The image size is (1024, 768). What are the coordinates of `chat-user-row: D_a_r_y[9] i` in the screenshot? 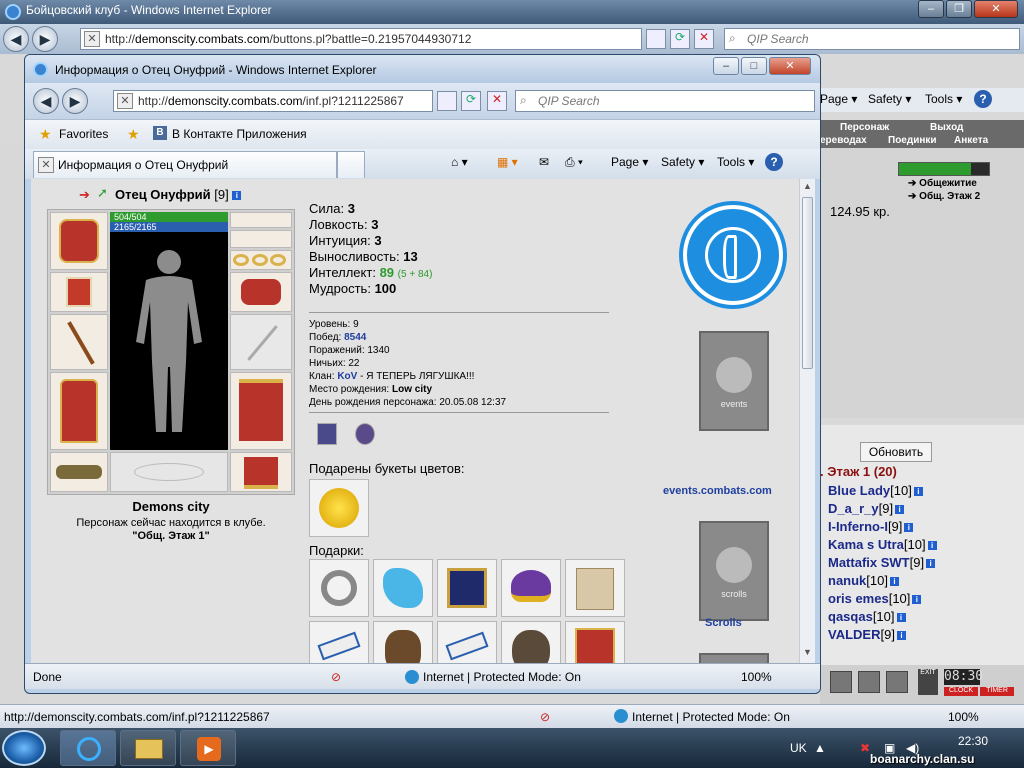 It's located at (866, 508).